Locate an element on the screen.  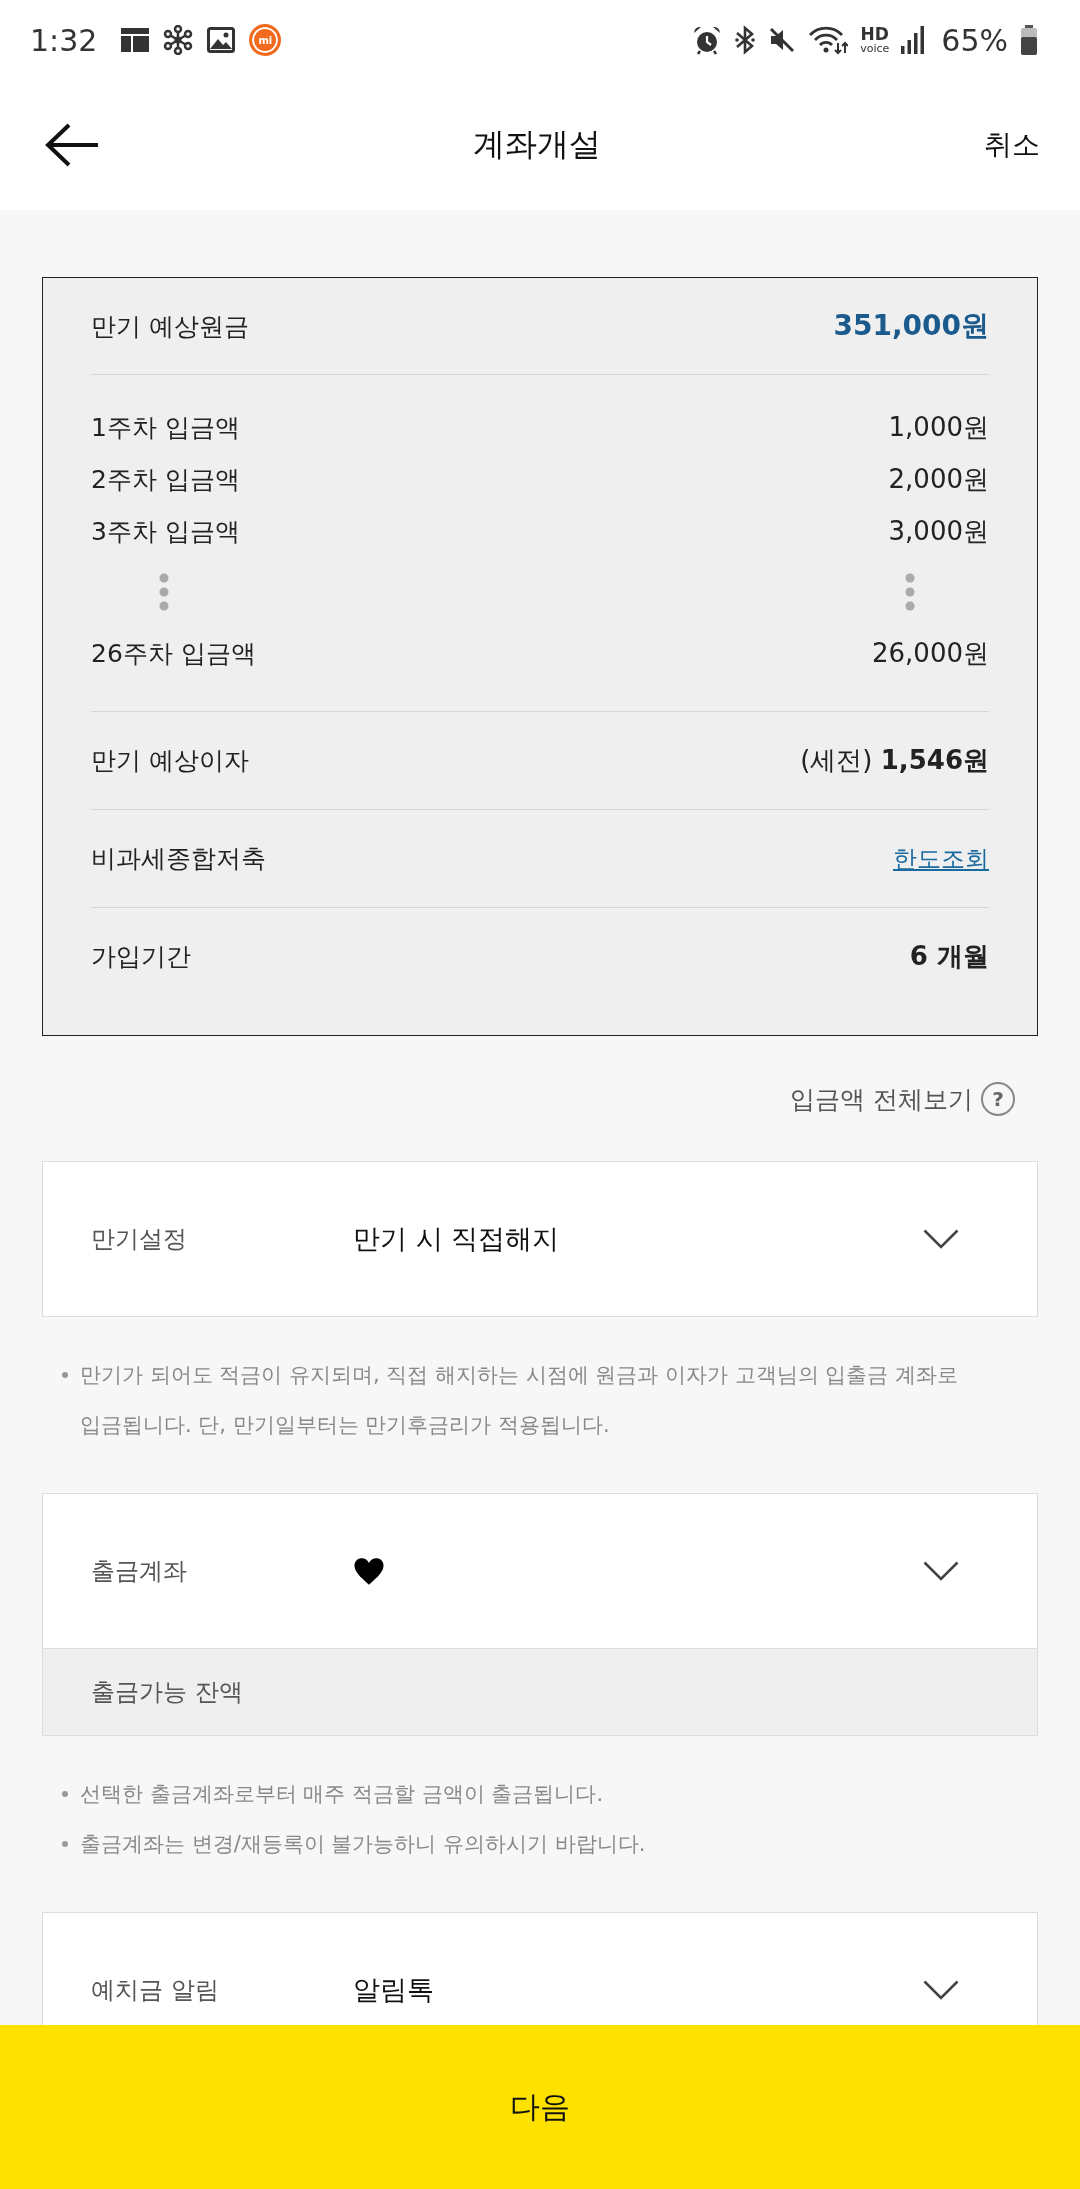
cancel-button: 취소 is located at coordinates (1012, 145).